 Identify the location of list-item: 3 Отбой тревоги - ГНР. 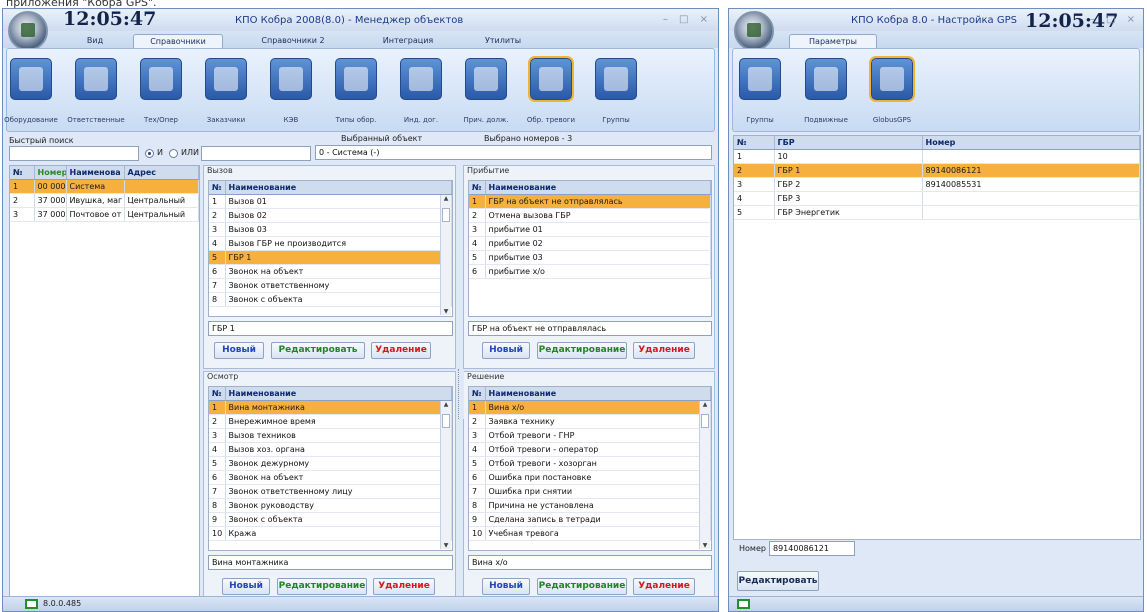
(590, 435).